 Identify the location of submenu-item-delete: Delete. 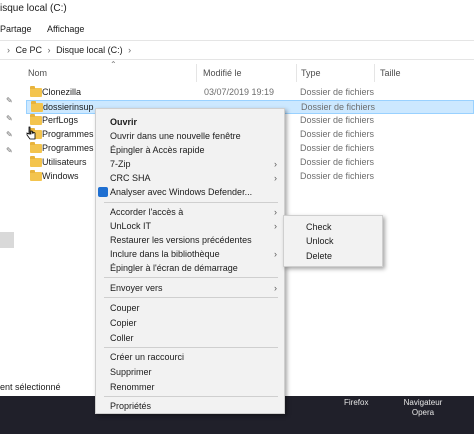
(319, 256).